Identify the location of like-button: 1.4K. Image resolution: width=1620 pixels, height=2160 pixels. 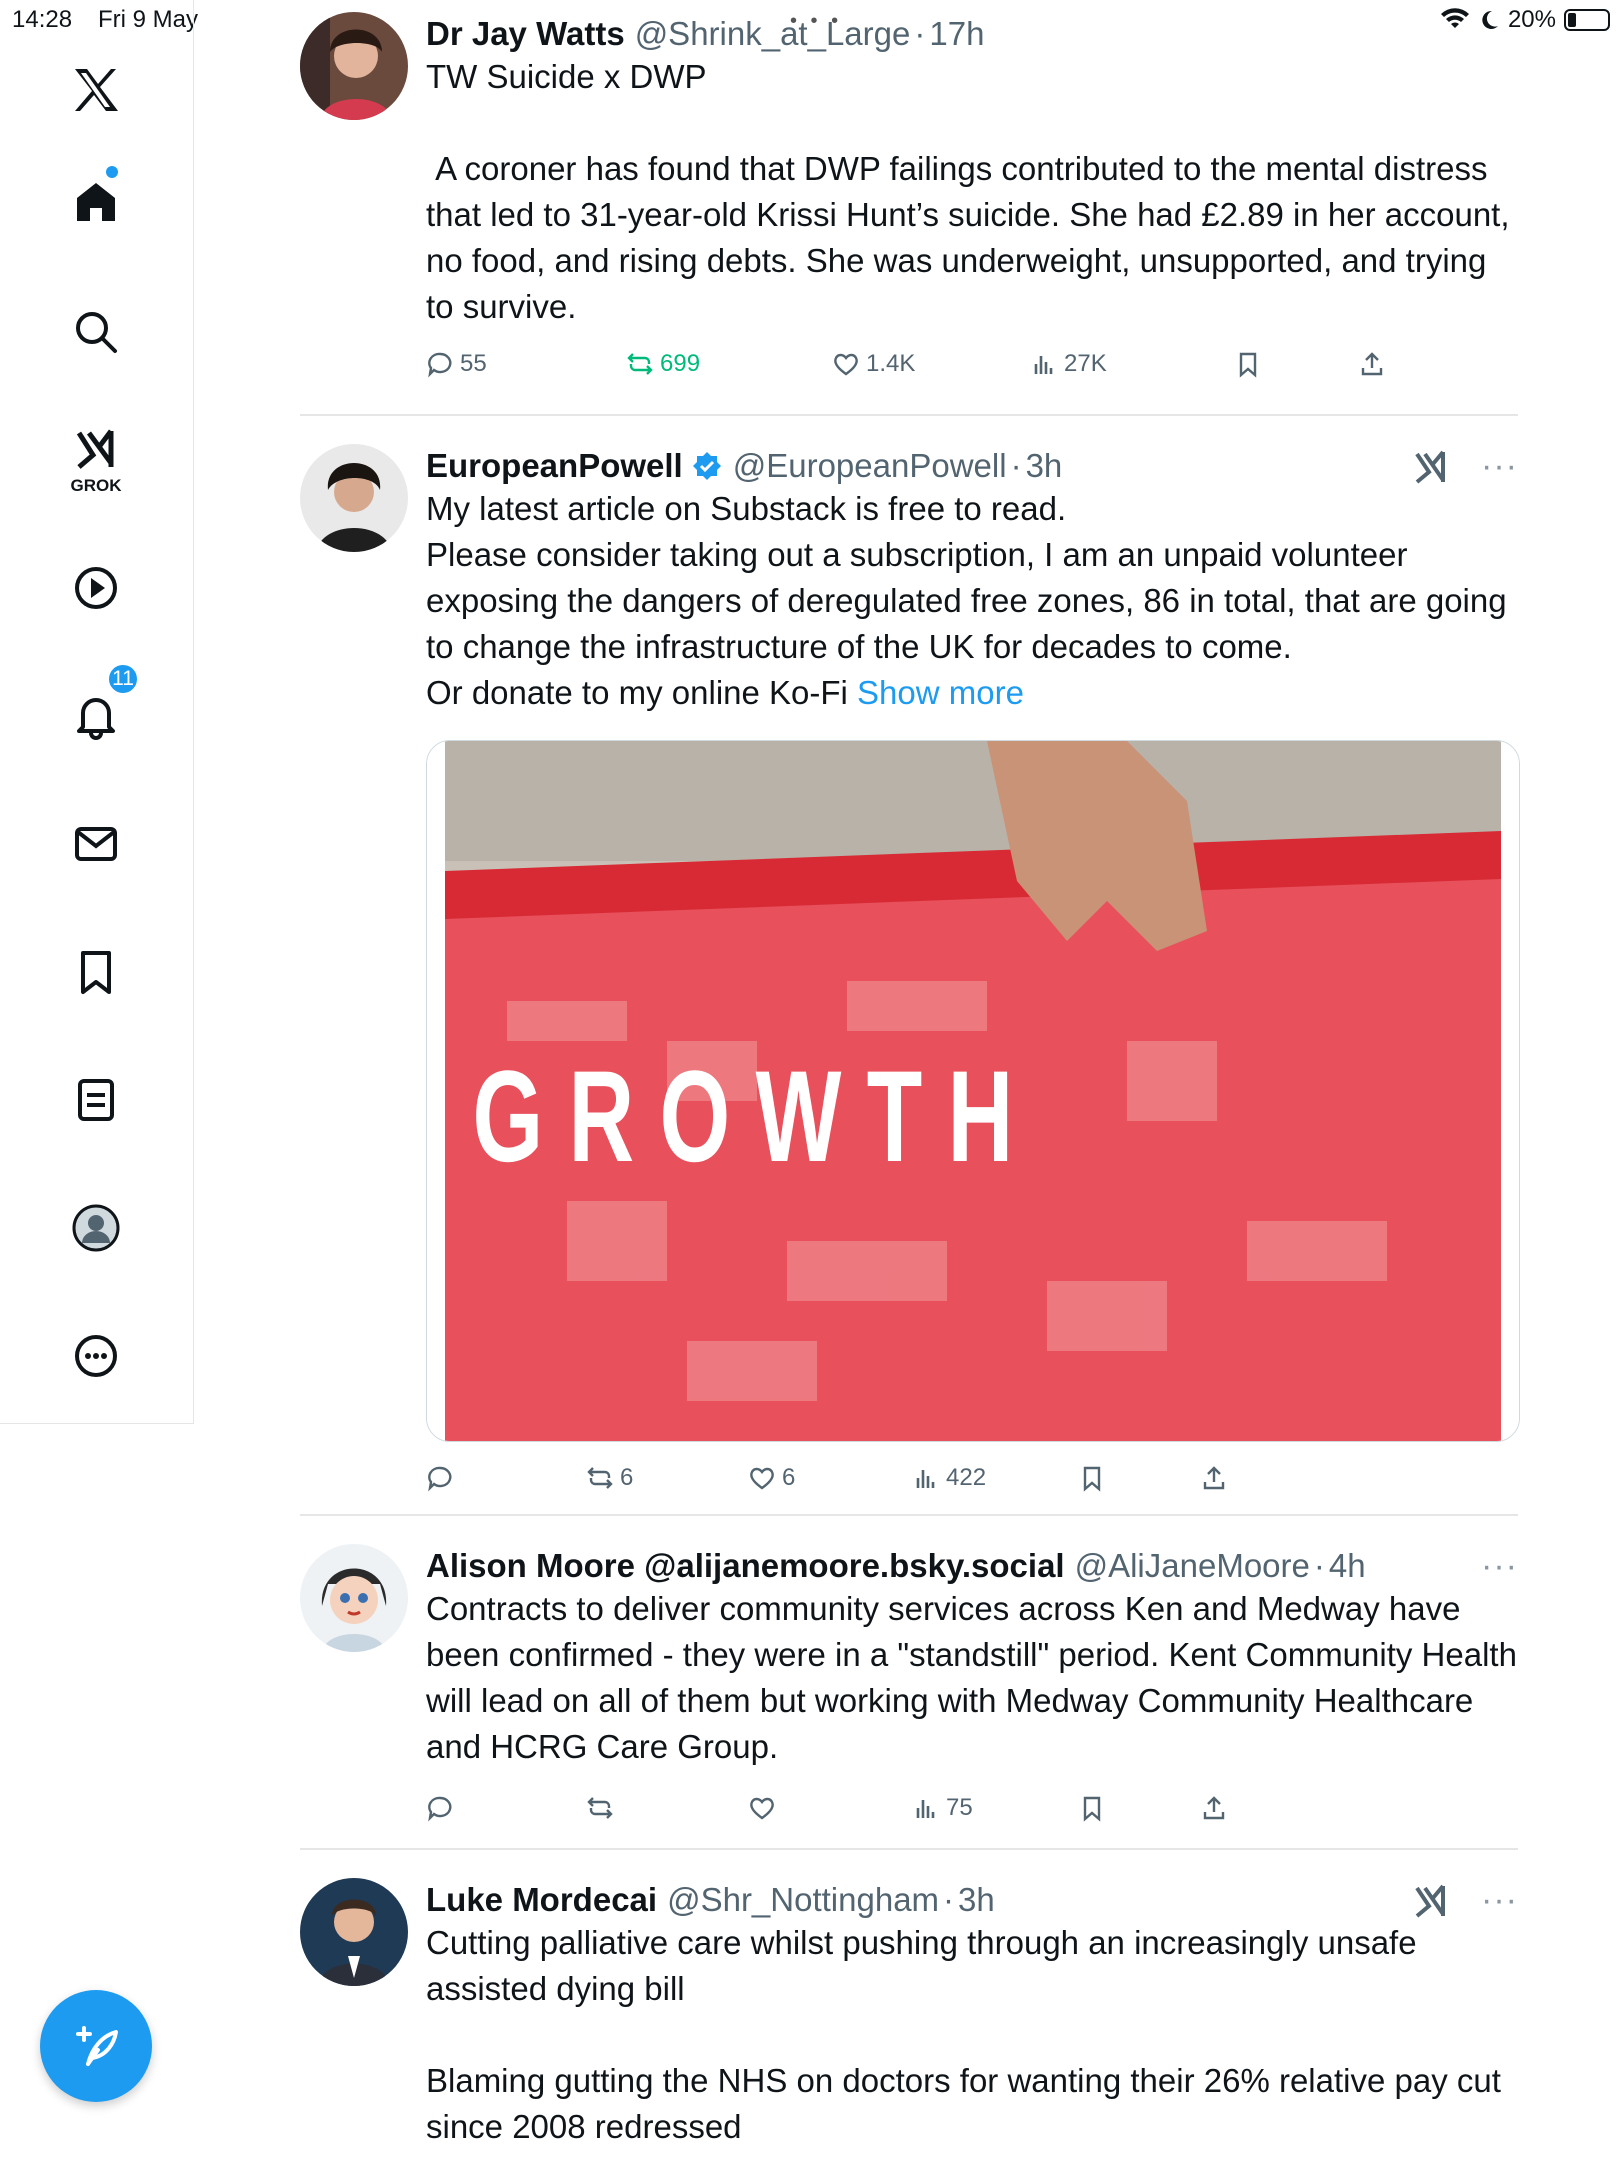
(873, 364).